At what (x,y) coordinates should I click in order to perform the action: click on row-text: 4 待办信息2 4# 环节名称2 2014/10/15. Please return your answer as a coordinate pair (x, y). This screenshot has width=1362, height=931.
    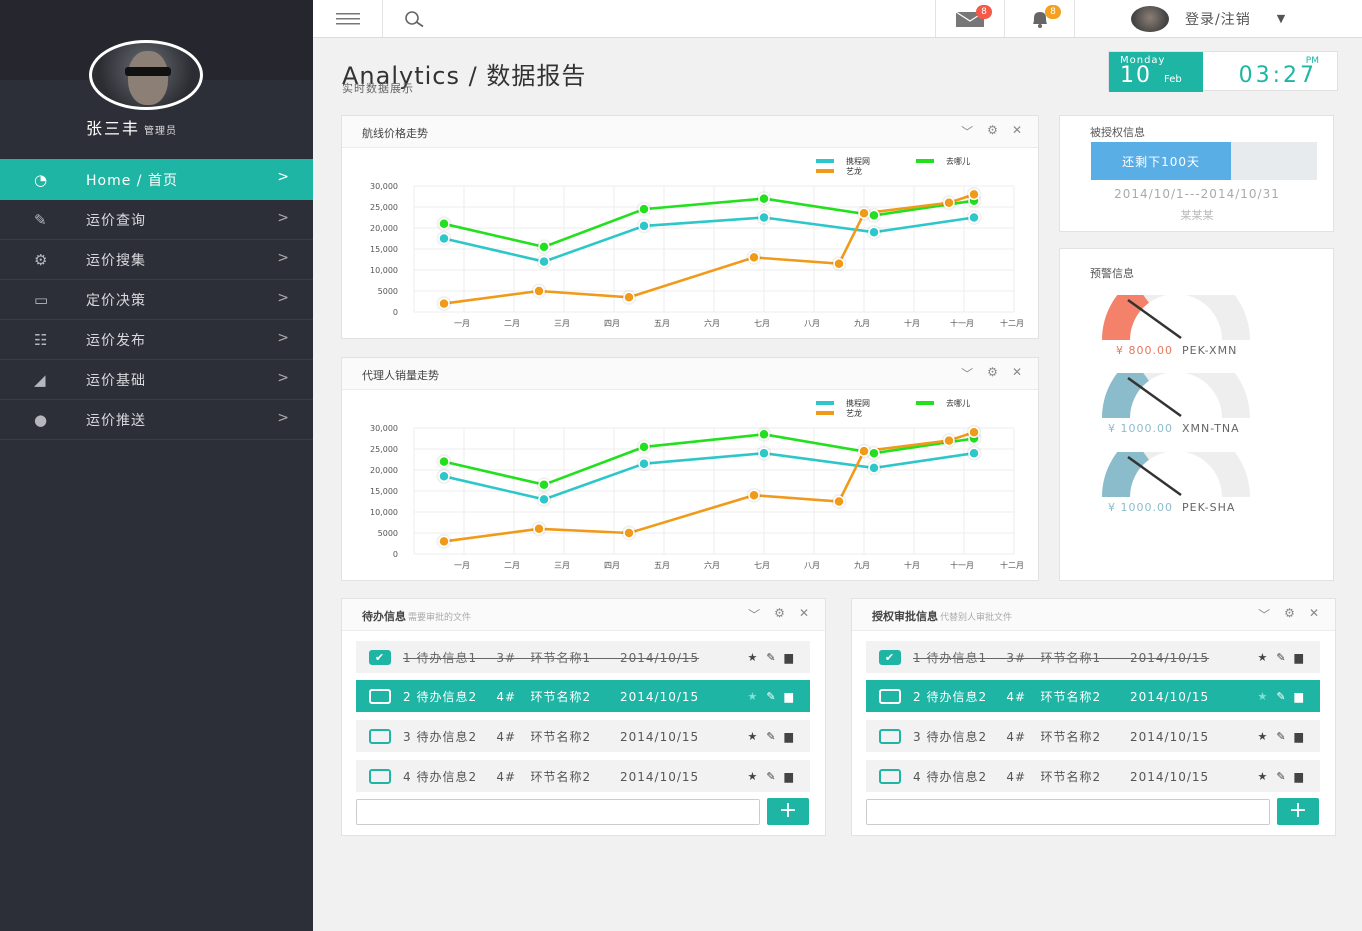
    Looking at the image, I should click on (551, 776).